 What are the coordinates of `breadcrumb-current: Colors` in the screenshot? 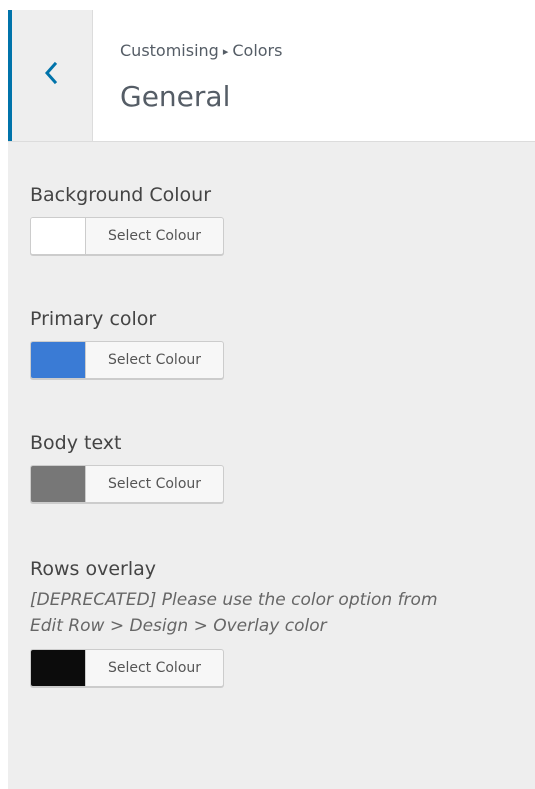 It's located at (257, 50).